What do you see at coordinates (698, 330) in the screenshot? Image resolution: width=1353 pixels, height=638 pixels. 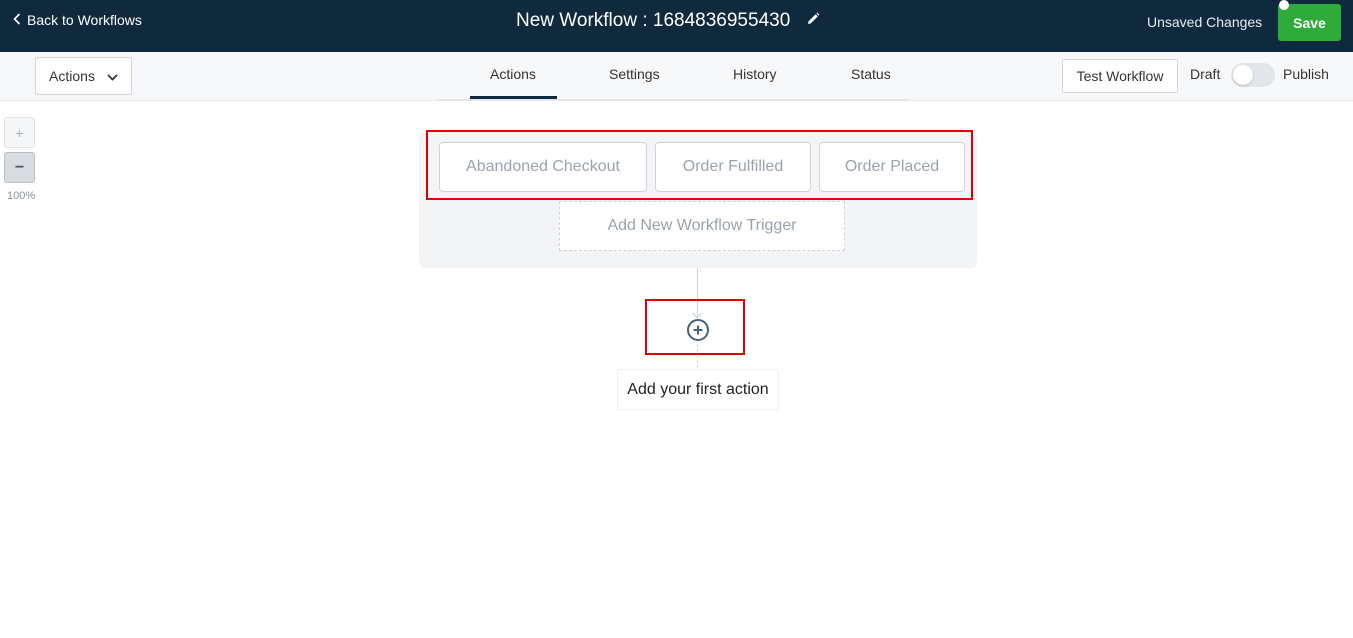 I see `plus-circle-icon` at bounding box center [698, 330].